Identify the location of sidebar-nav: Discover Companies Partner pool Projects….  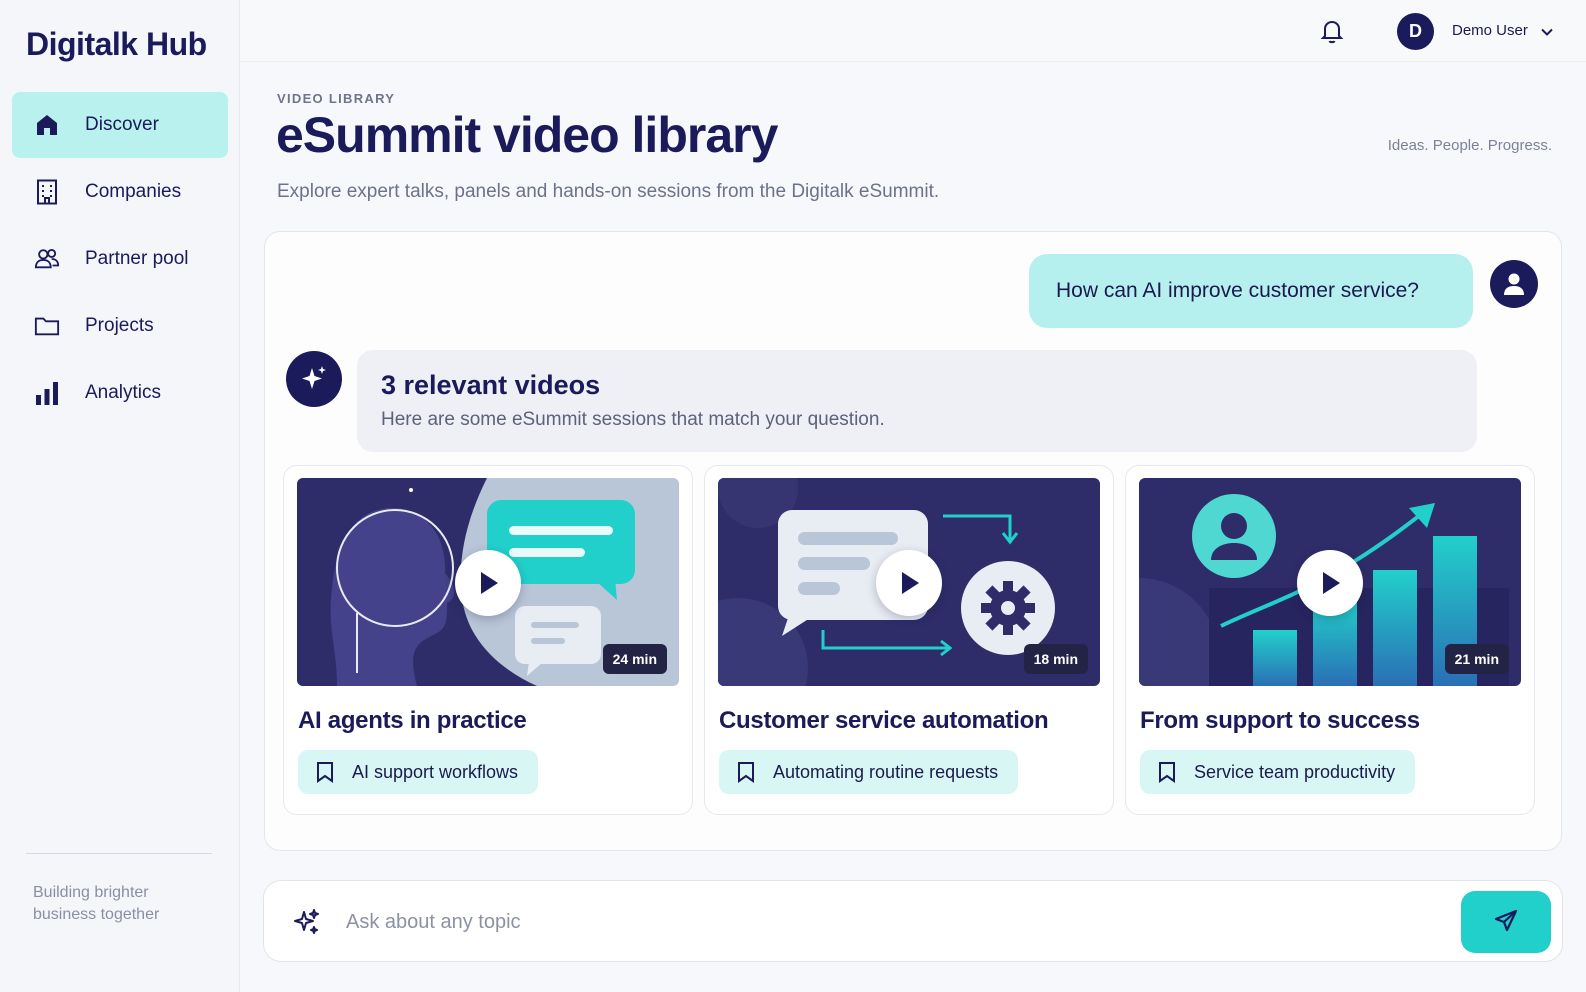
(120, 259).